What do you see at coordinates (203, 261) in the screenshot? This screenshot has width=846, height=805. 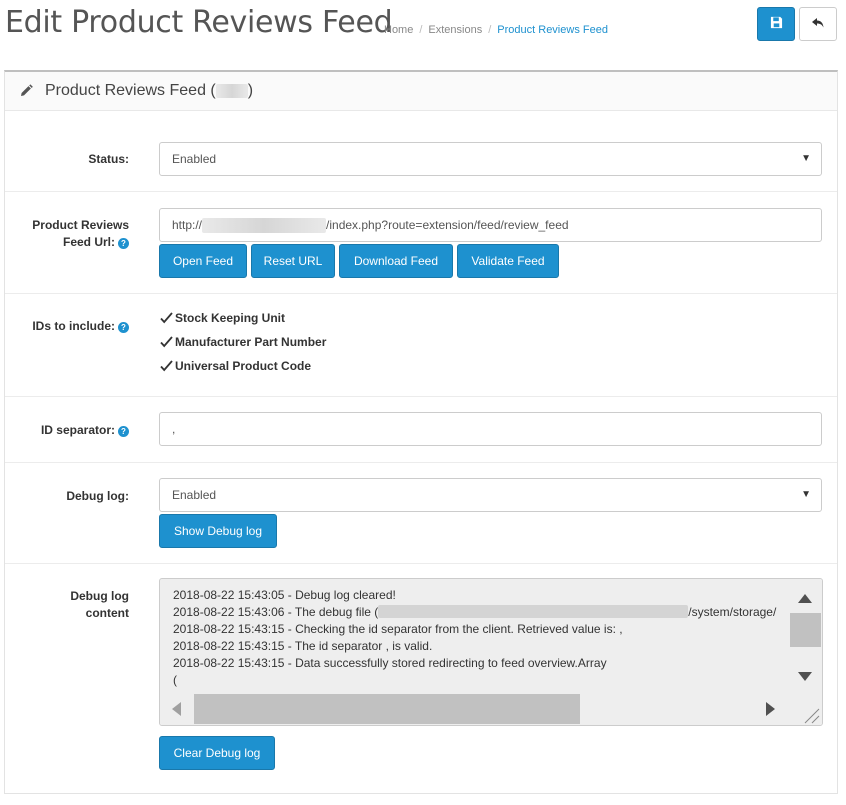 I see `open-feed-button: Open Feed` at bounding box center [203, 261].